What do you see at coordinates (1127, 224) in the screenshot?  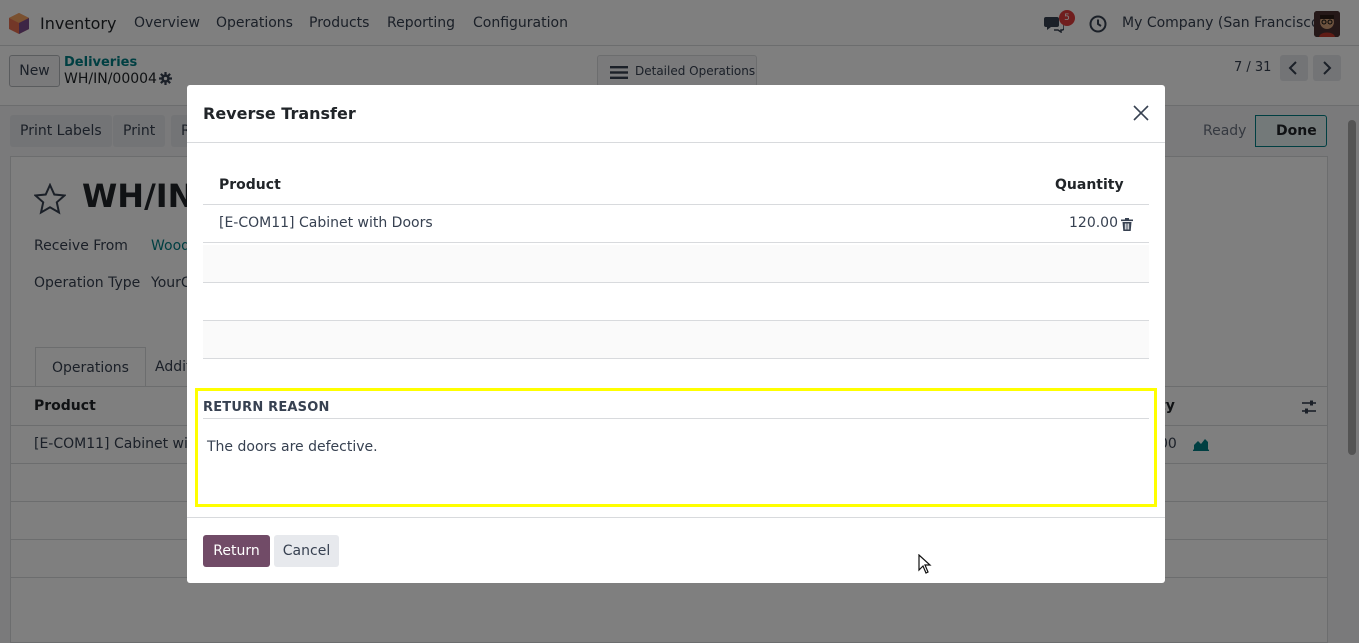 I see `trash-icon` at bounding box center [1127, 224].